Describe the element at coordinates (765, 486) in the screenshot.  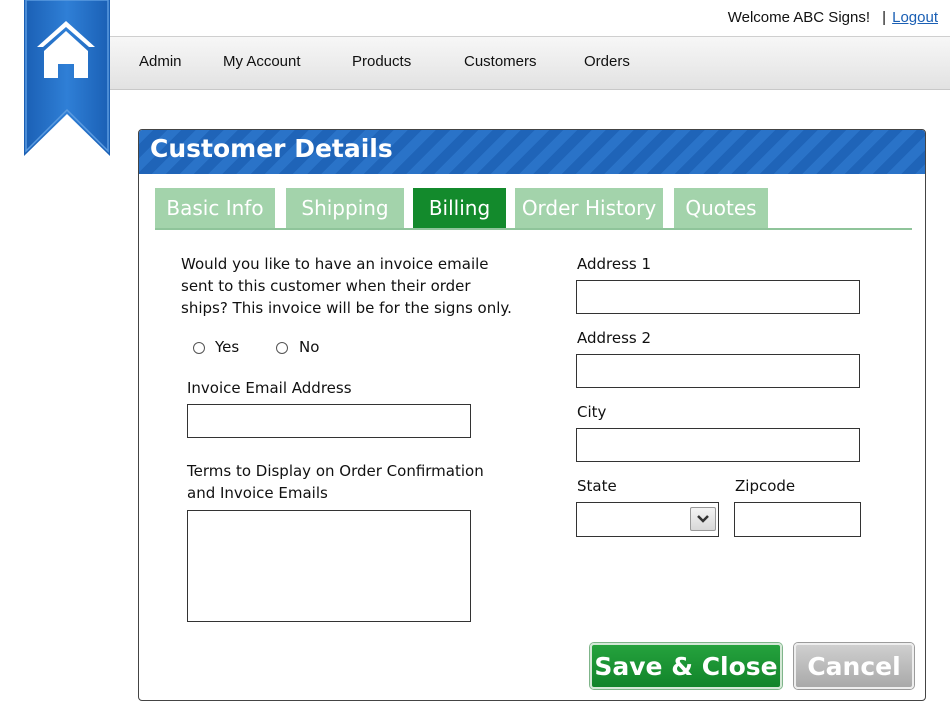
I see `zipcode-label: Zipcode` at that location.